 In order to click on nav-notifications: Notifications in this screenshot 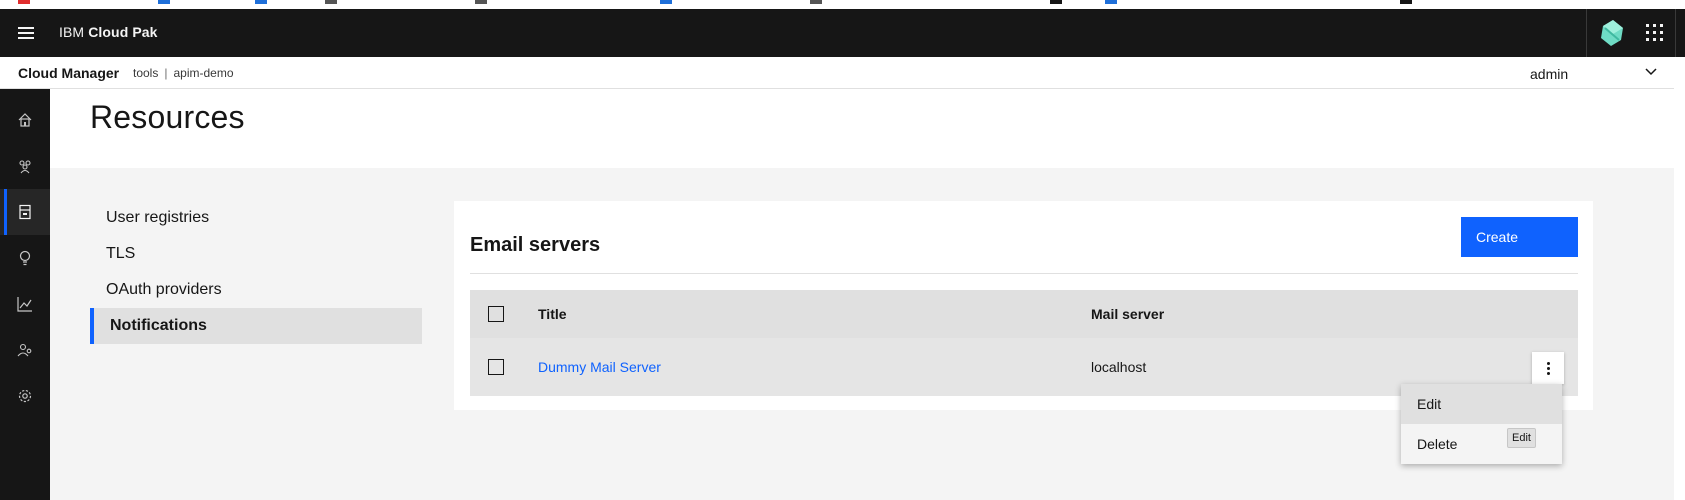, I will do `click(256, 326)`.